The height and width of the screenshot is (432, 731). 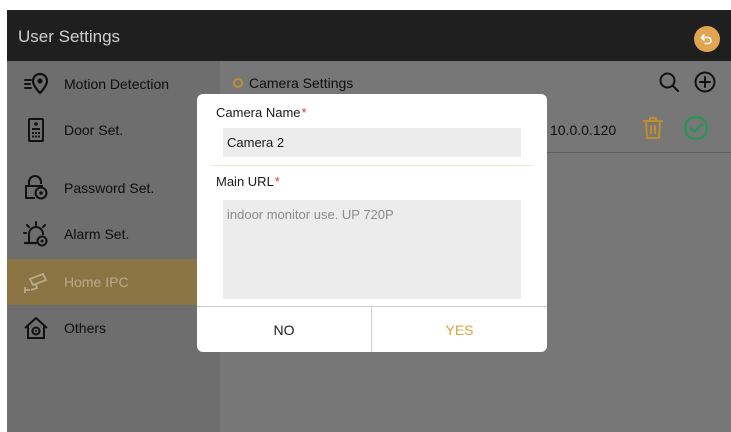 I want to click on back-button, so click(x=707, y=39).